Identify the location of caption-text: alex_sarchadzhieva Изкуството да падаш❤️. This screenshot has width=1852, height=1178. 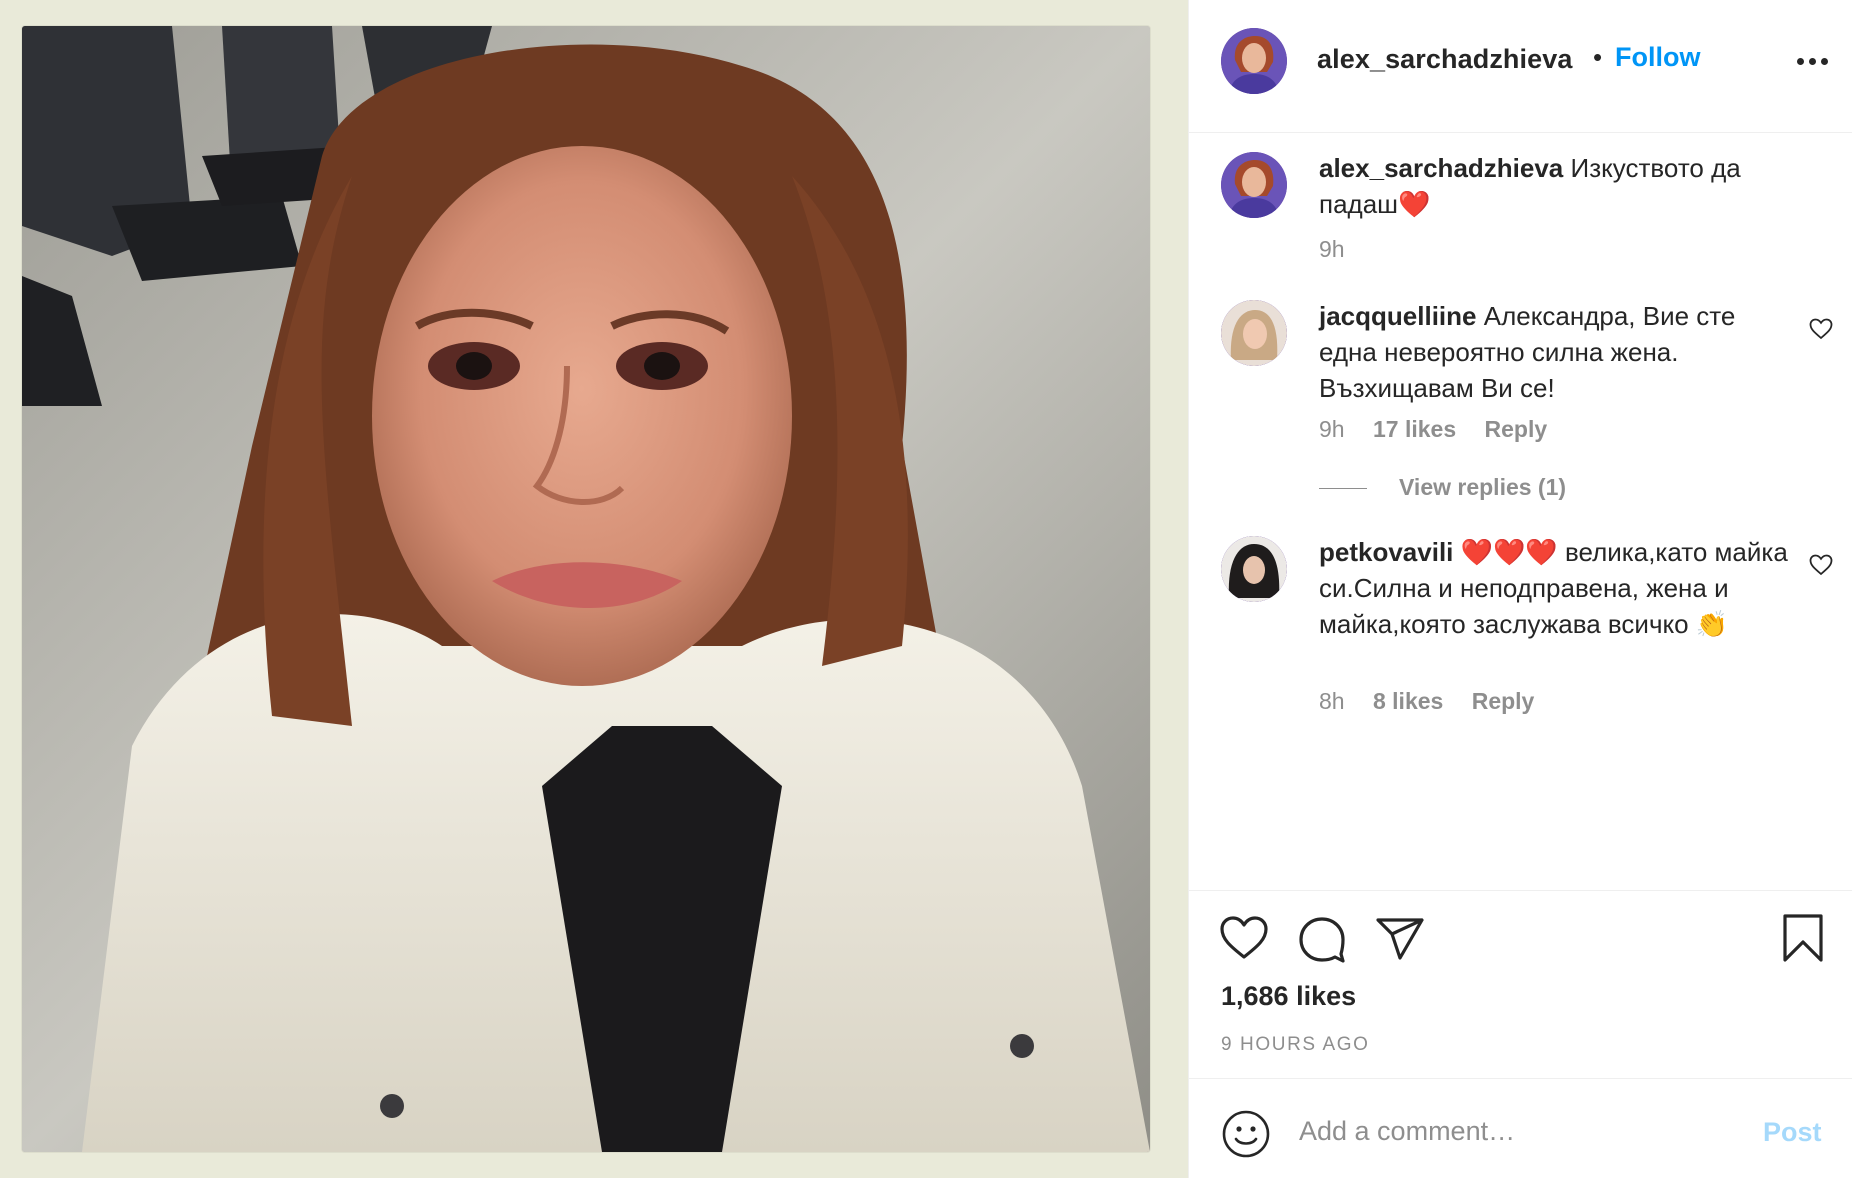
(1554, 186).